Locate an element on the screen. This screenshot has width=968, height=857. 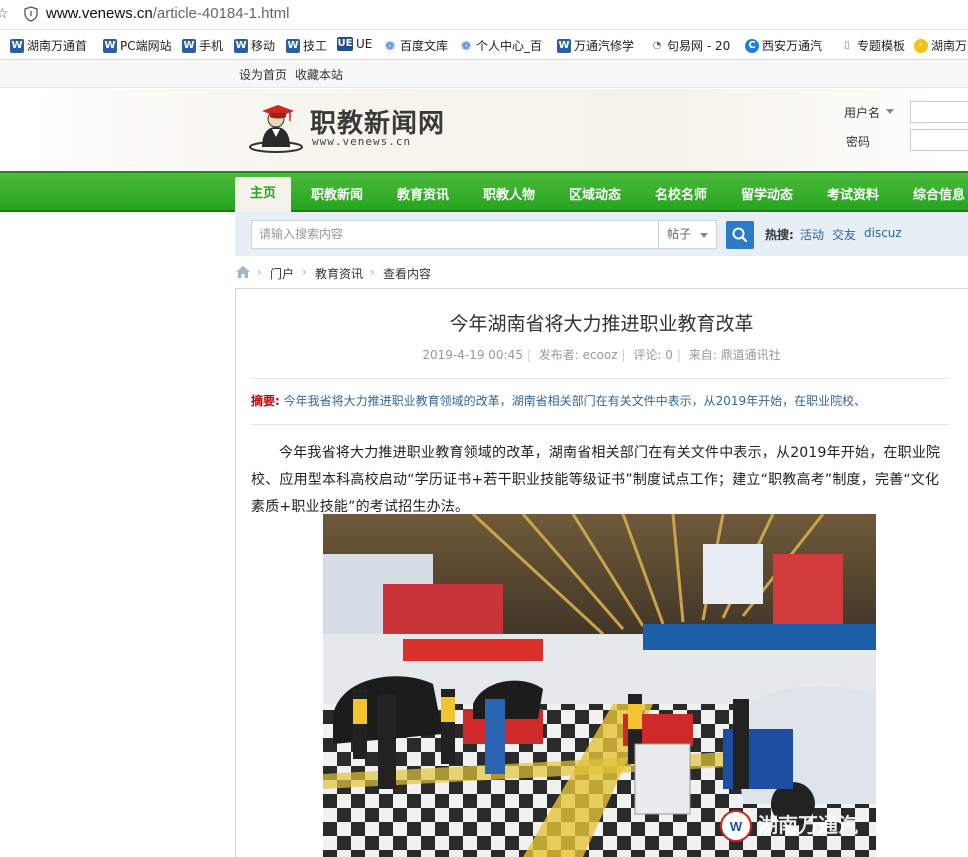
article-title: 今年湖南省将大力推进职业教育改革 is located at coordinates (601, 324).